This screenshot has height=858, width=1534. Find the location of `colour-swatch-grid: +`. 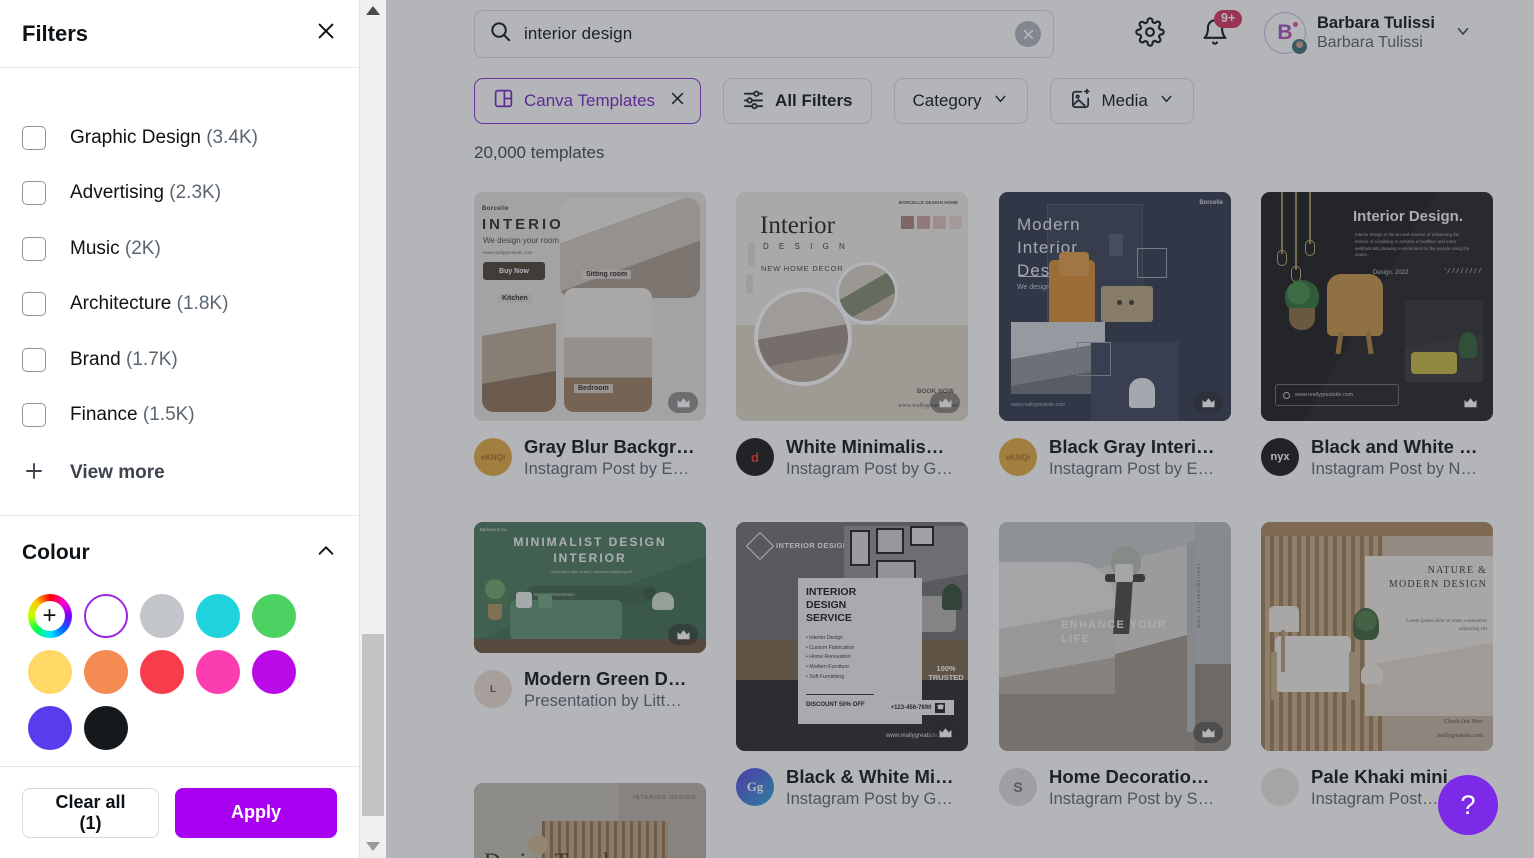

colour-swatch-grid: + is located at coordinates (179, 672).